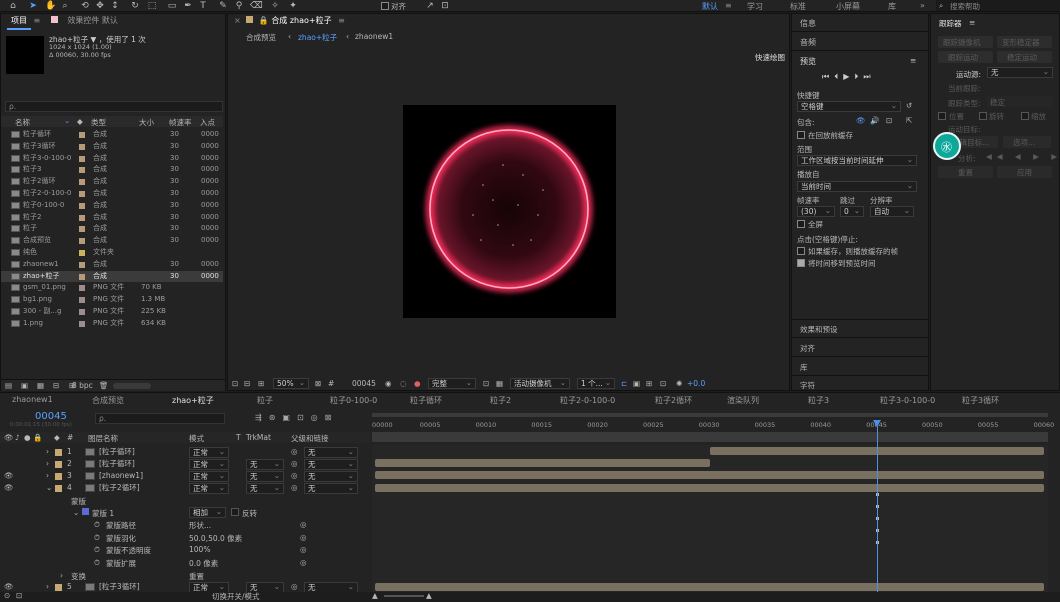  What do you see at coordinates (965, 42) in the screenshot?
I see `track-camera-button: 跟踪摄像机` at bounding box center [965, 42].